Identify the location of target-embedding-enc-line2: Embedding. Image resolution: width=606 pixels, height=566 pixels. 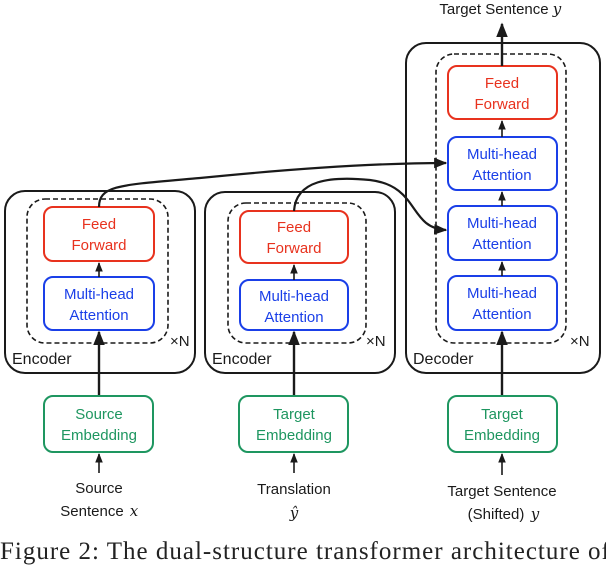
(294, 435).